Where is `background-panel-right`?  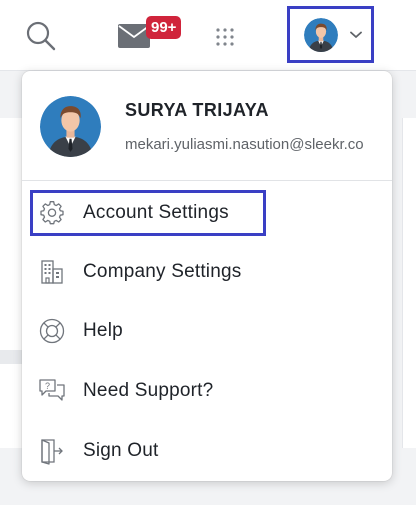 background-panel-right is located at coordinates (409, 283).